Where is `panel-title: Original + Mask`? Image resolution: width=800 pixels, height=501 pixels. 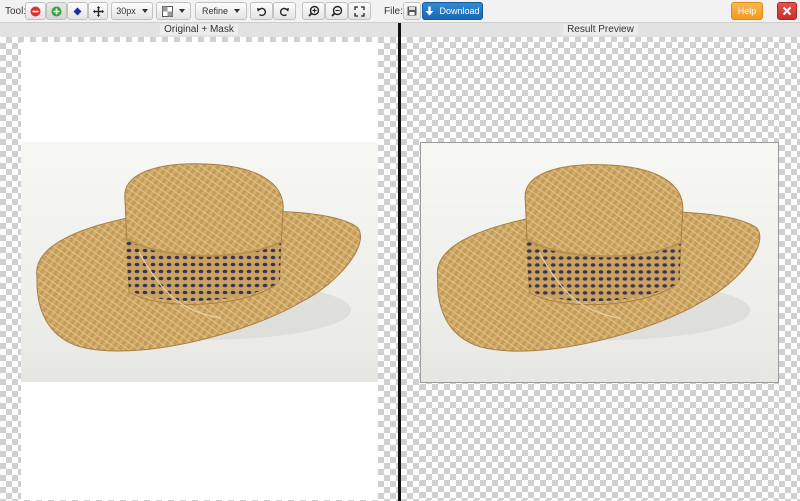 panel-title: Original + Mask is located at coordinates (199, 30).